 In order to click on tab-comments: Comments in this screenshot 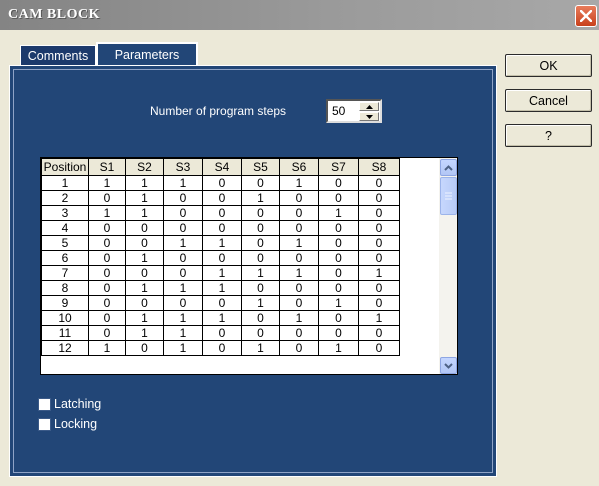, I will do `click(58, 55)`.